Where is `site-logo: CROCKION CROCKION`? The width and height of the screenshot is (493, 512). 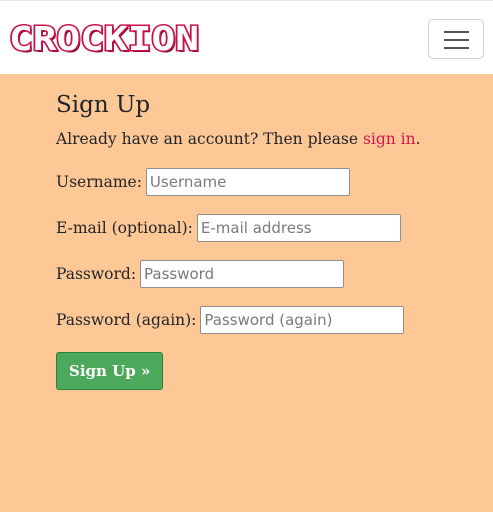
site-logo: CROCKION CROCKION is located at coordinates (107, 40).